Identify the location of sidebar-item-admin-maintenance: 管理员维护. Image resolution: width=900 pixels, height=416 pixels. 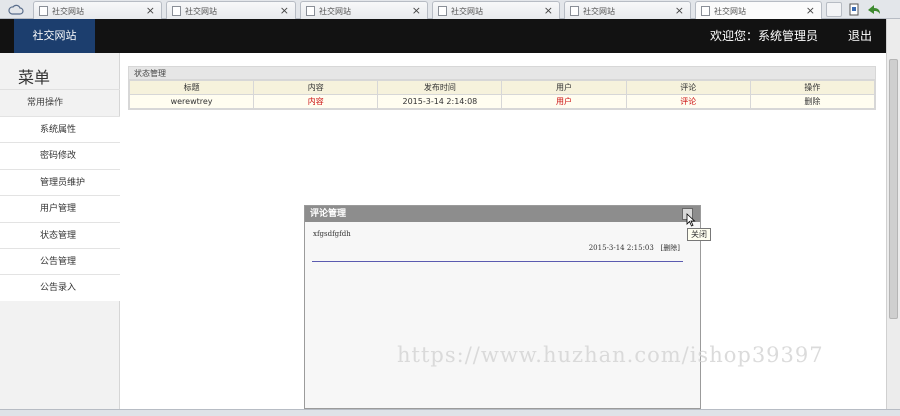
(60, 182).